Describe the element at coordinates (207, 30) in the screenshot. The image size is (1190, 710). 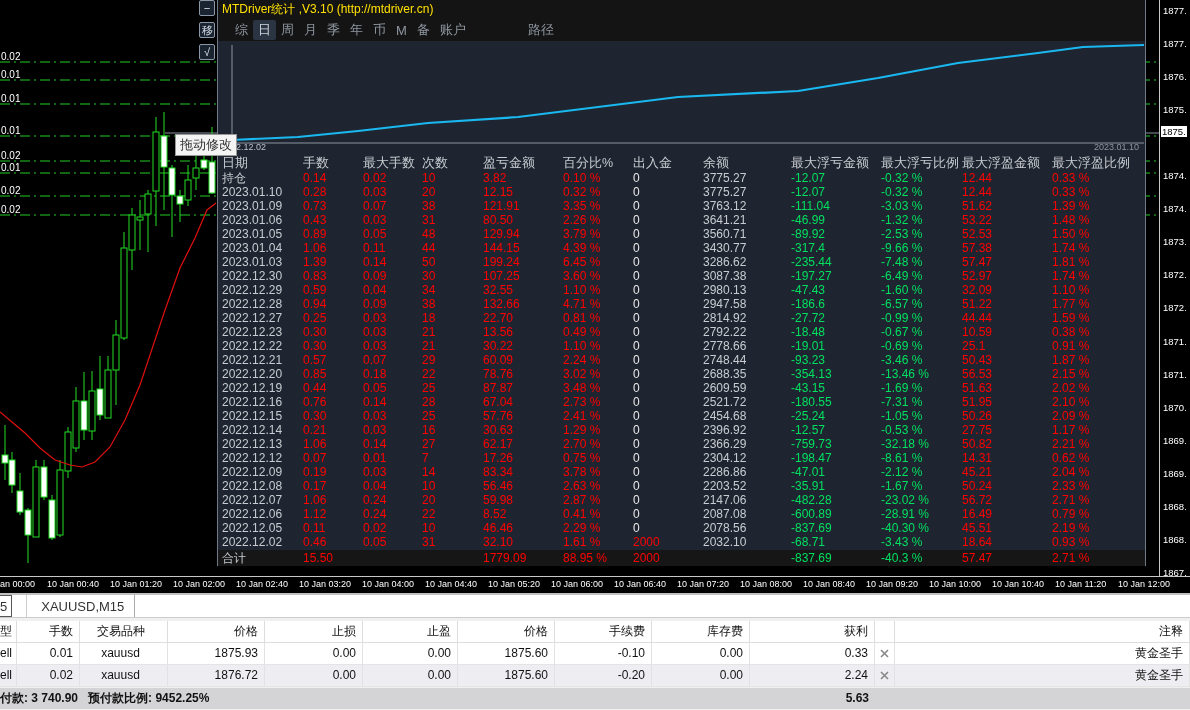
I see `panel-tool-button: 移` at that location.